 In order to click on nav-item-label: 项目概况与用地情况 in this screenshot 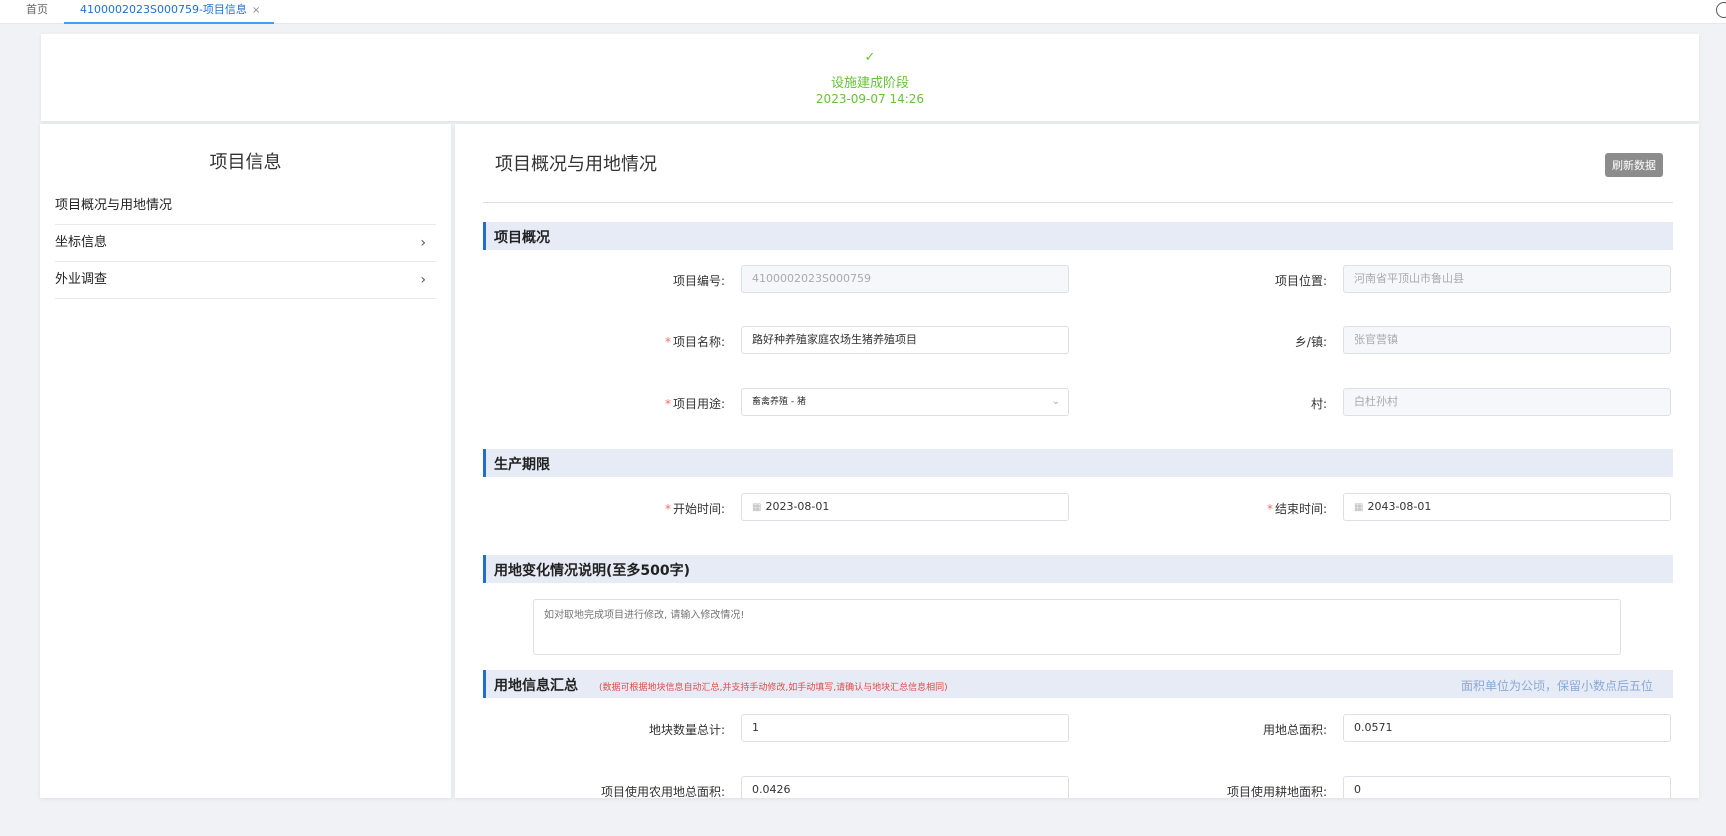, I will do `click(114, 205)`.